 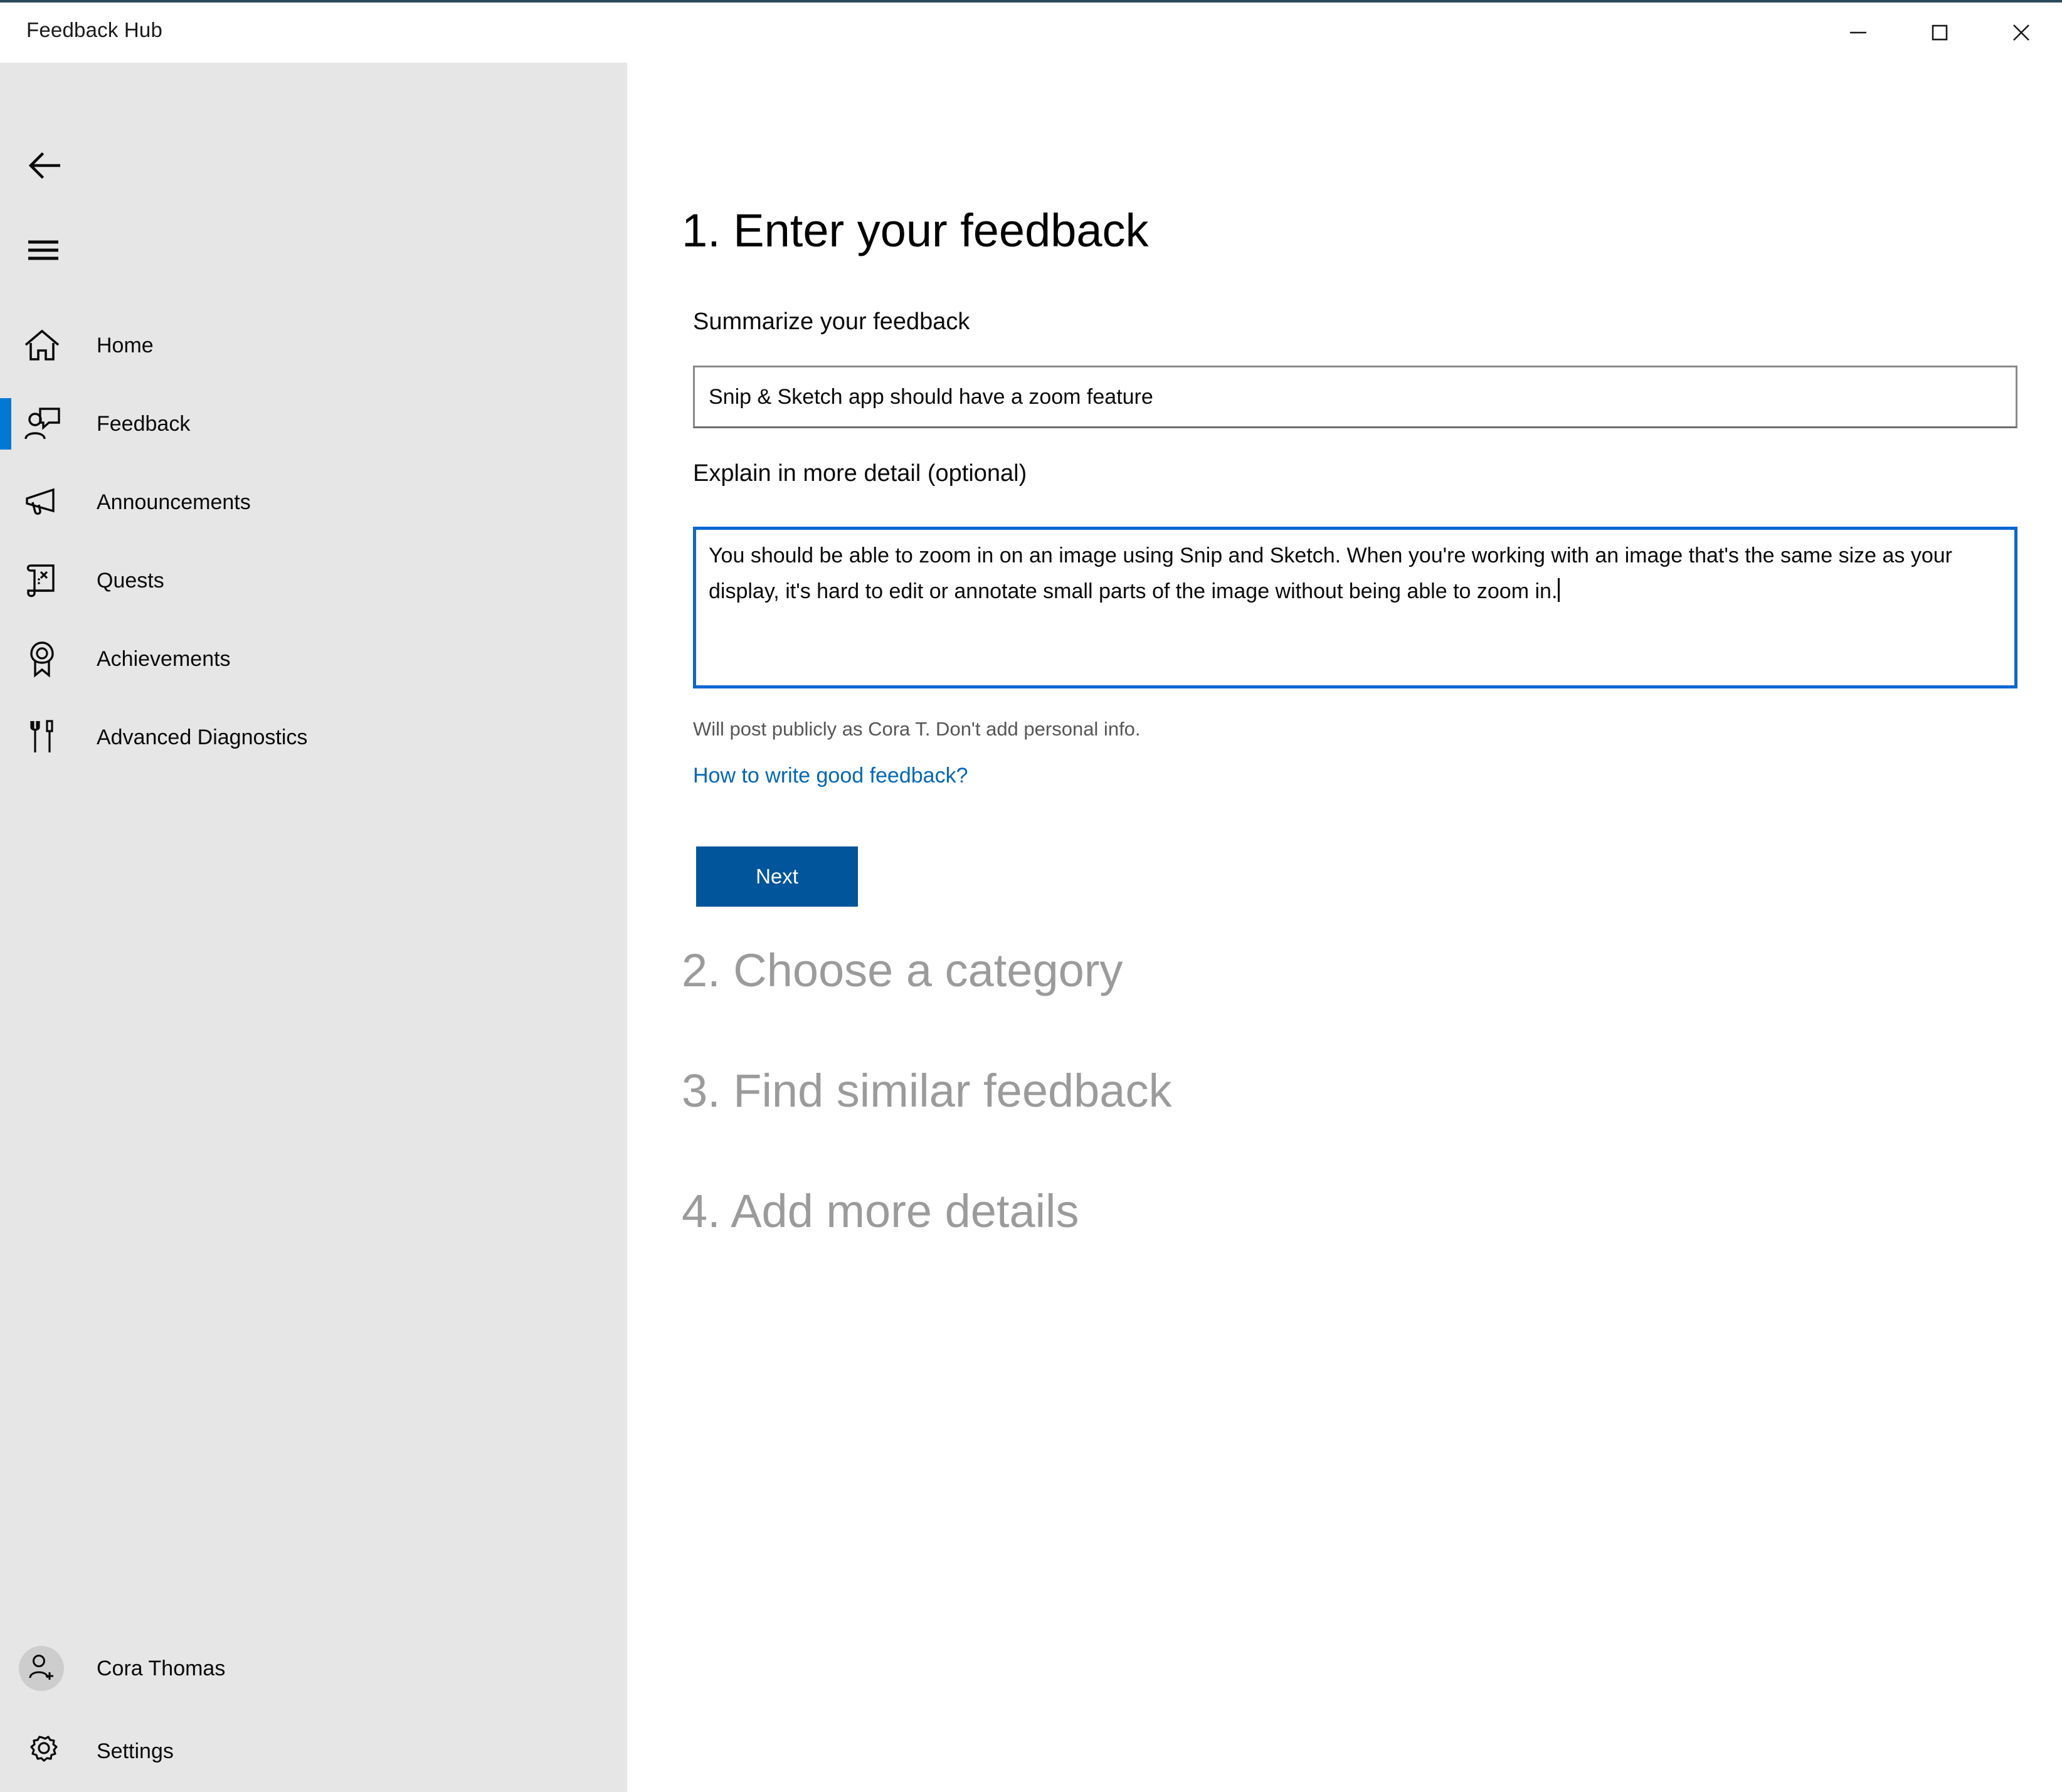 I want to click on sidebar-item-home: Home, so click(x=313, y=345).